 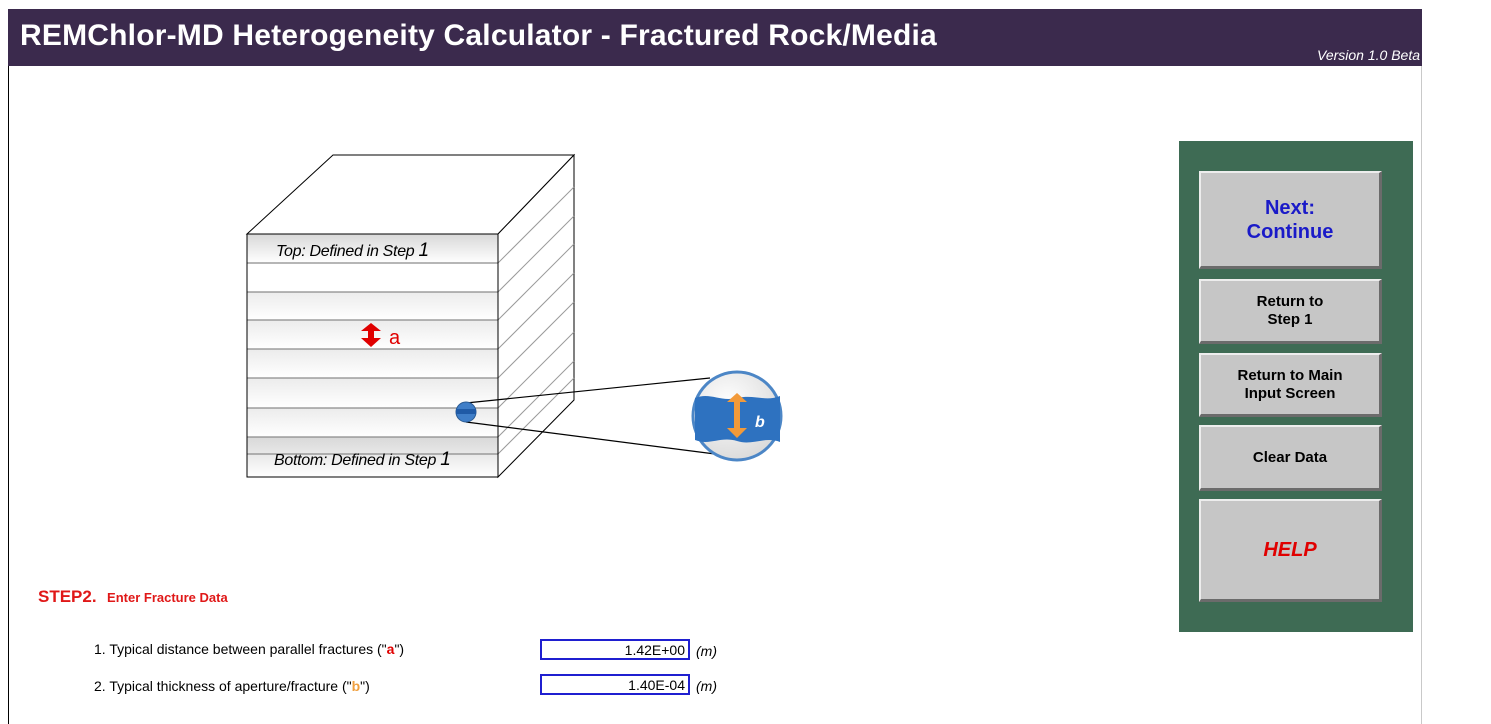 What do you see at coordinates (615, 649) in the screenshot?
I see `fracture-spacing-input: 1.42E+00` at bounding box center [615, 649].